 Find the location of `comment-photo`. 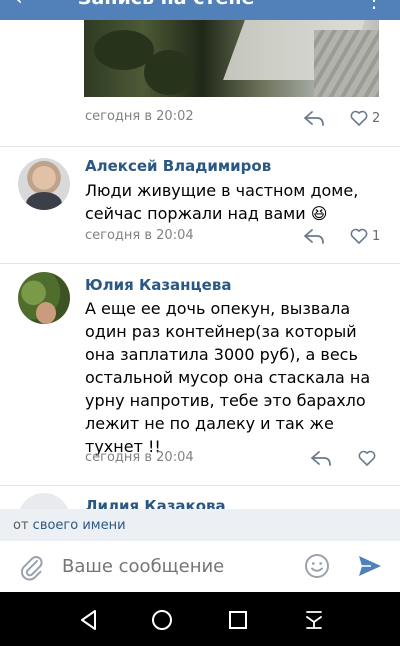

comment-photo is located at coordinates (231, 58).